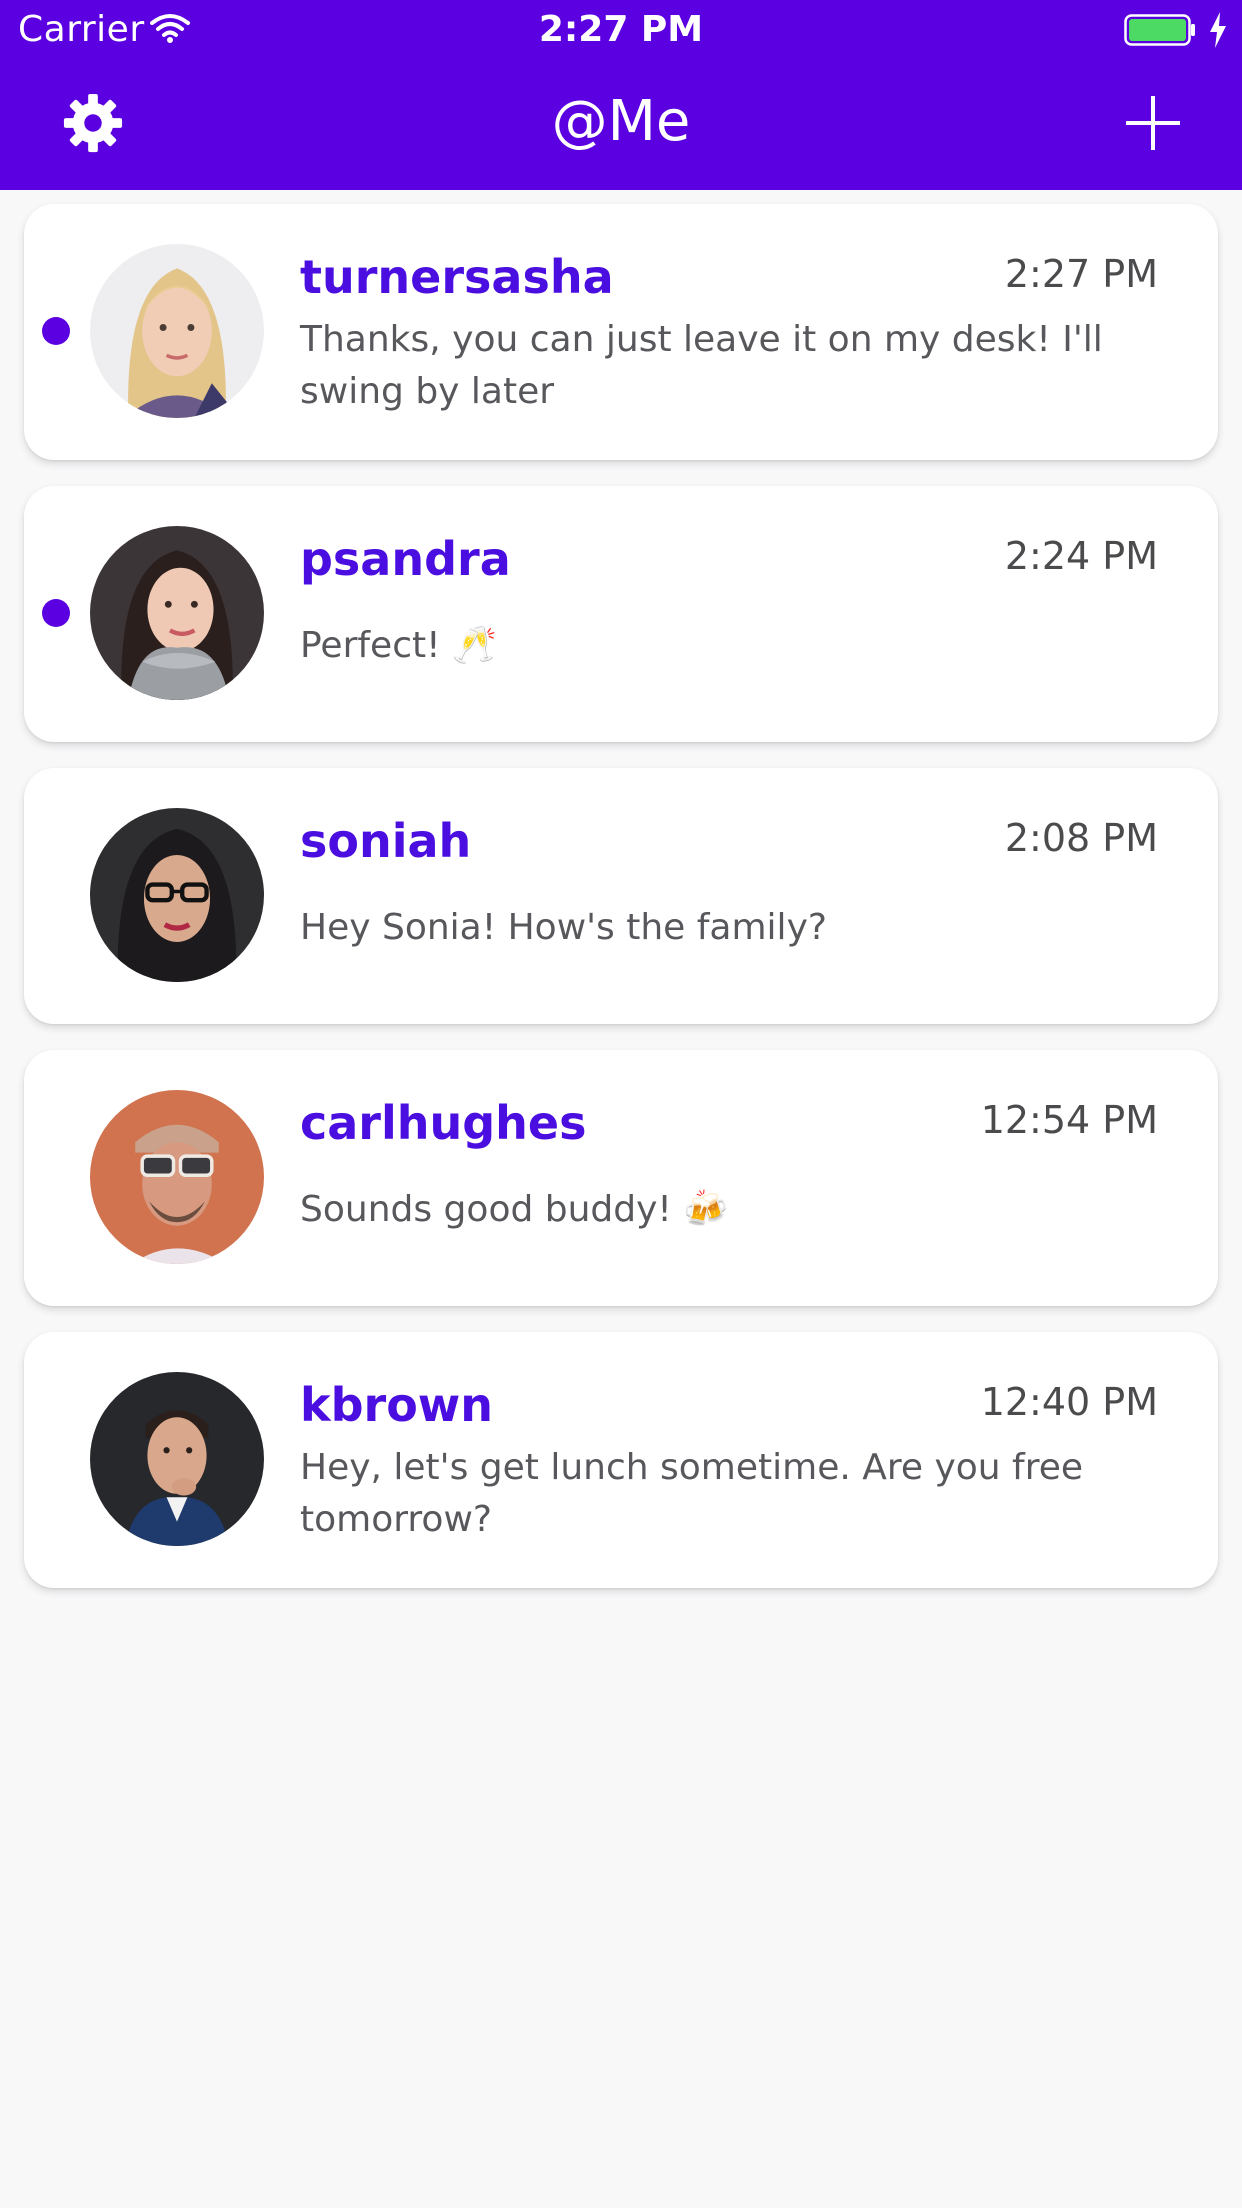  What do you see at coordinates (1069, 1120) in the screenshot?
I see `conversation-time: 12:54 PM` at bounding box center [1069, 1120].